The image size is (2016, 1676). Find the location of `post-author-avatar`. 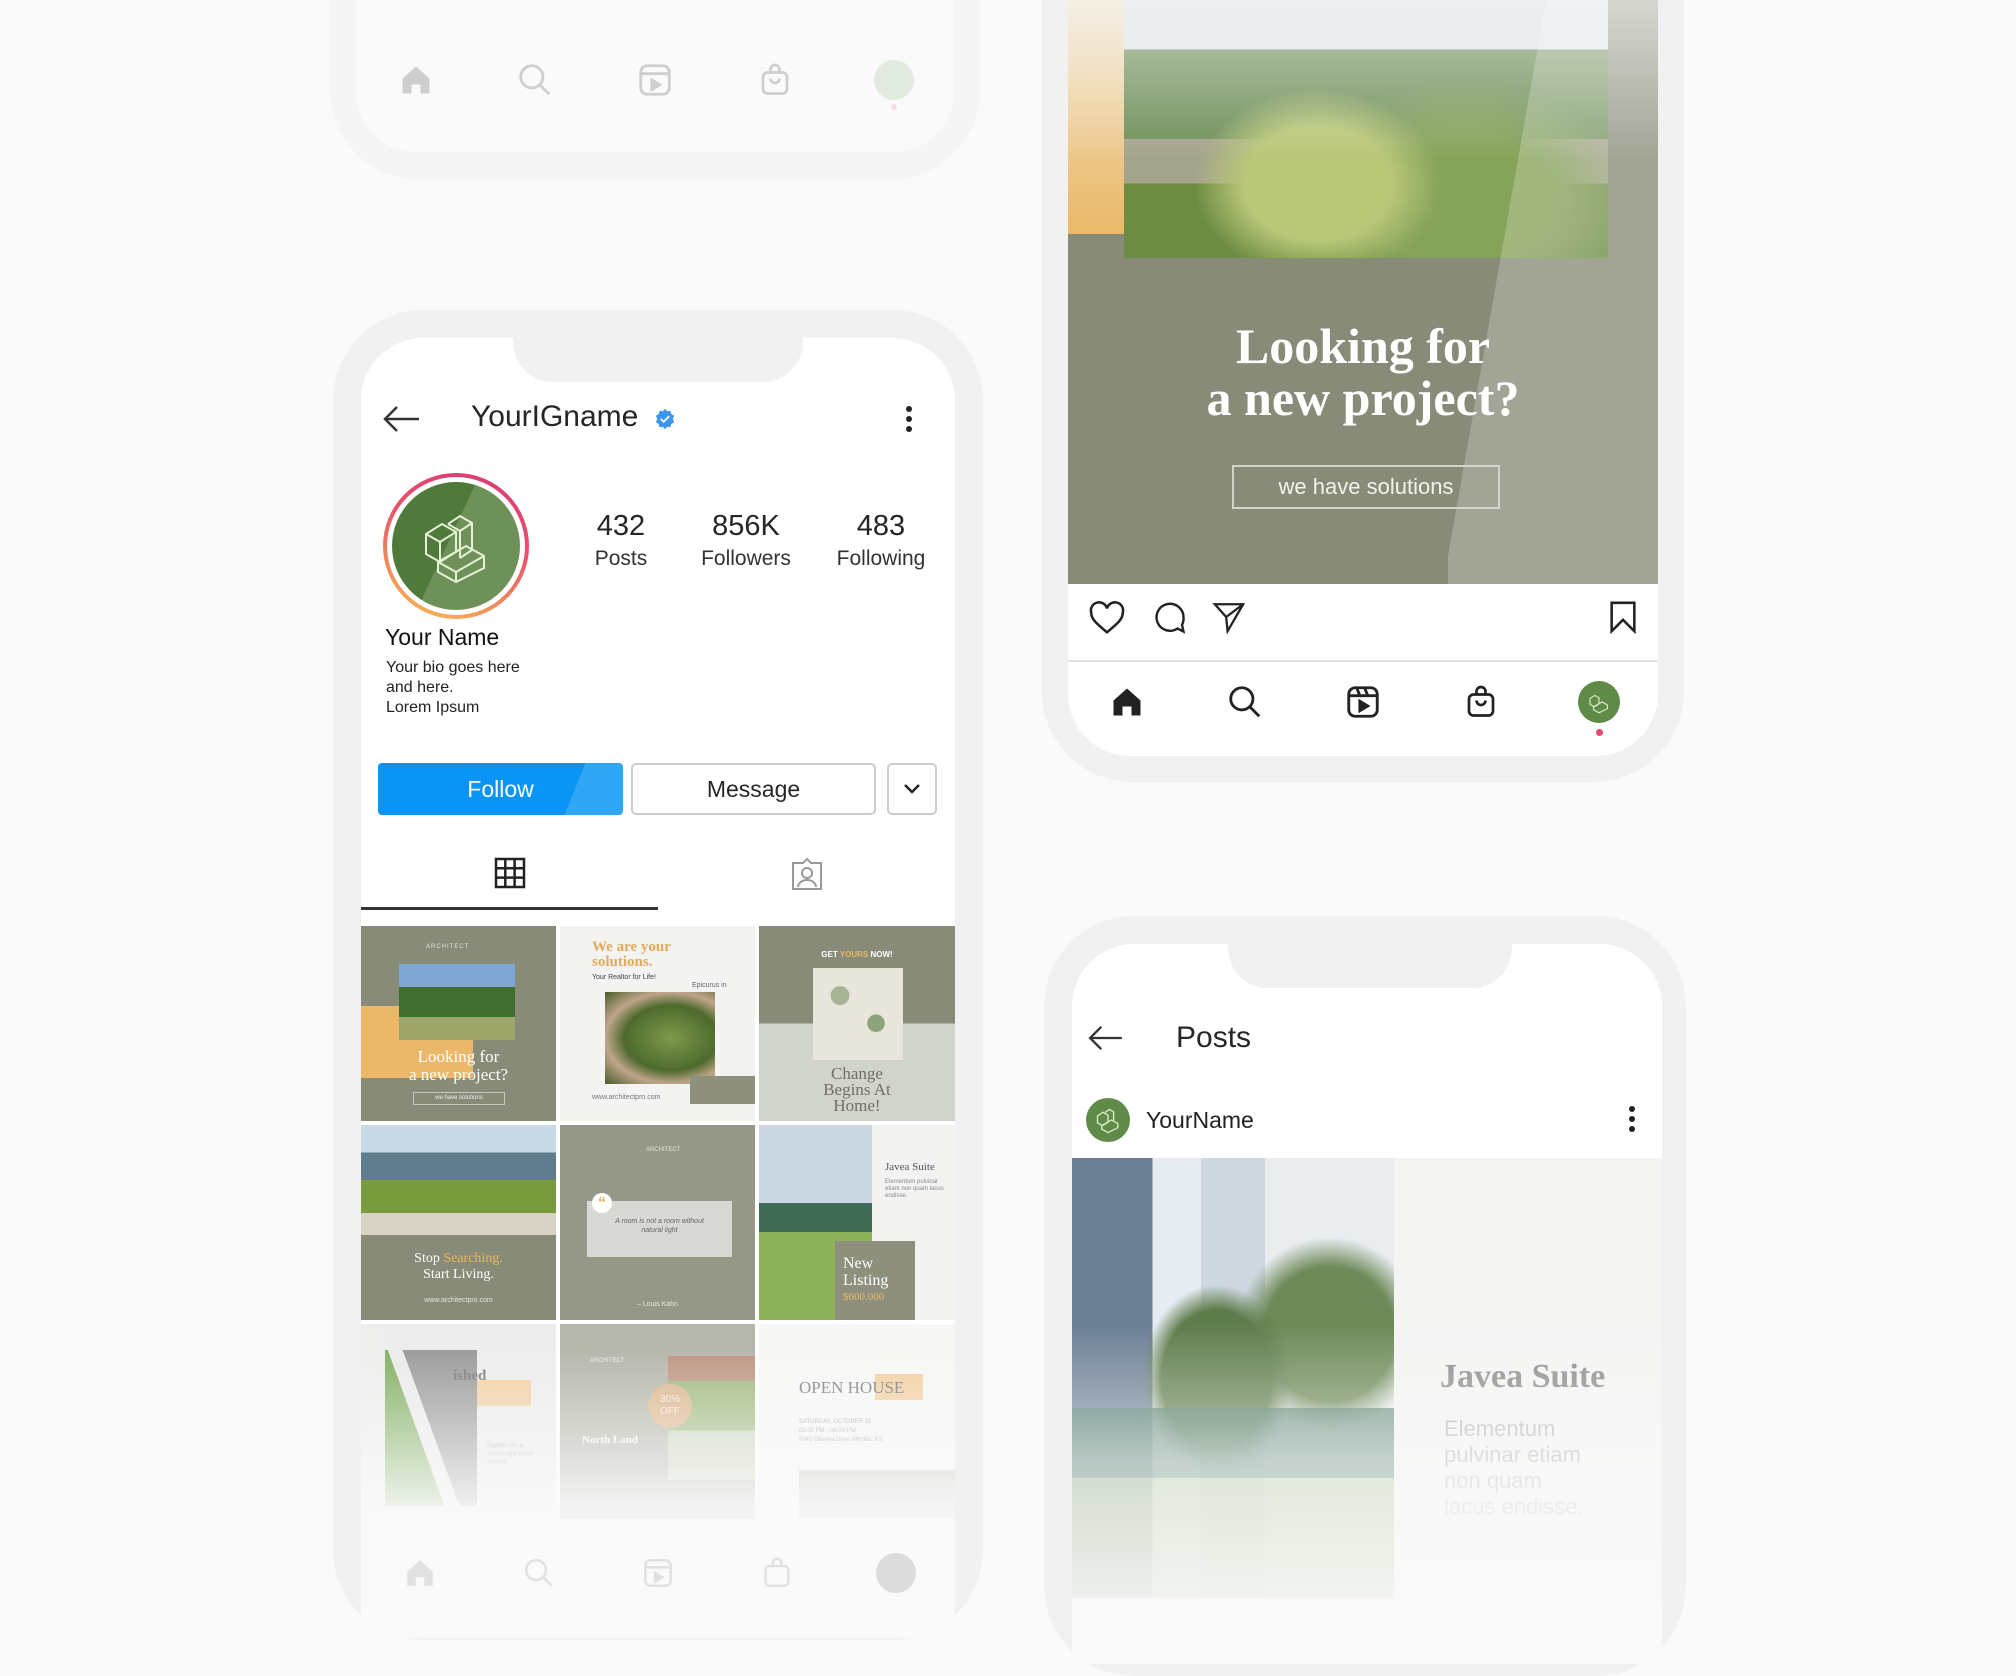

post-author-avatar is located at coordinates (1108, 1120).